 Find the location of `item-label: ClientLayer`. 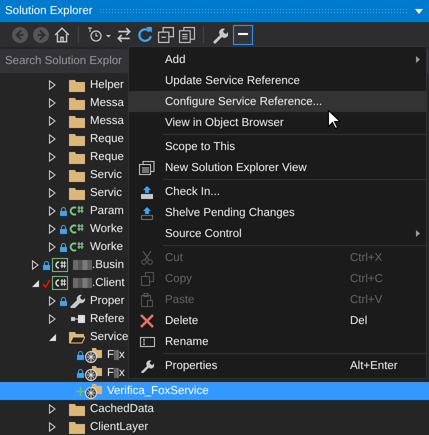

item-label: ClientLayer is located at coordinates (119, 427).